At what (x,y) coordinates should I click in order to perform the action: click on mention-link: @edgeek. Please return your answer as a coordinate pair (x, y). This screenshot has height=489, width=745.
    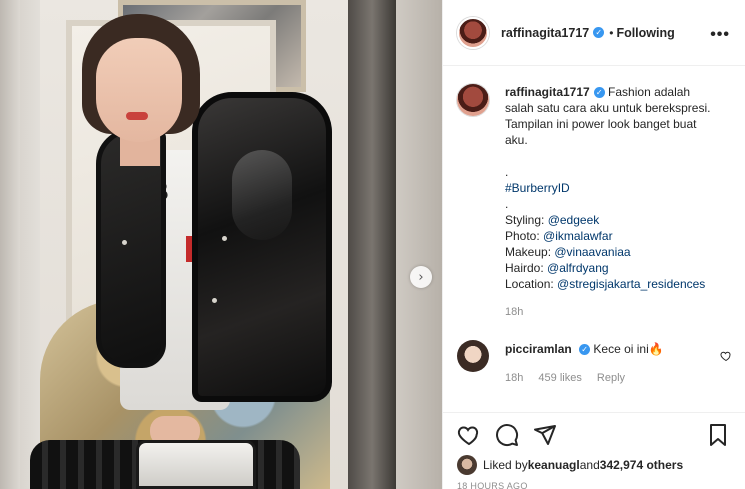
    Looking at the image, I should click on (574, 220).